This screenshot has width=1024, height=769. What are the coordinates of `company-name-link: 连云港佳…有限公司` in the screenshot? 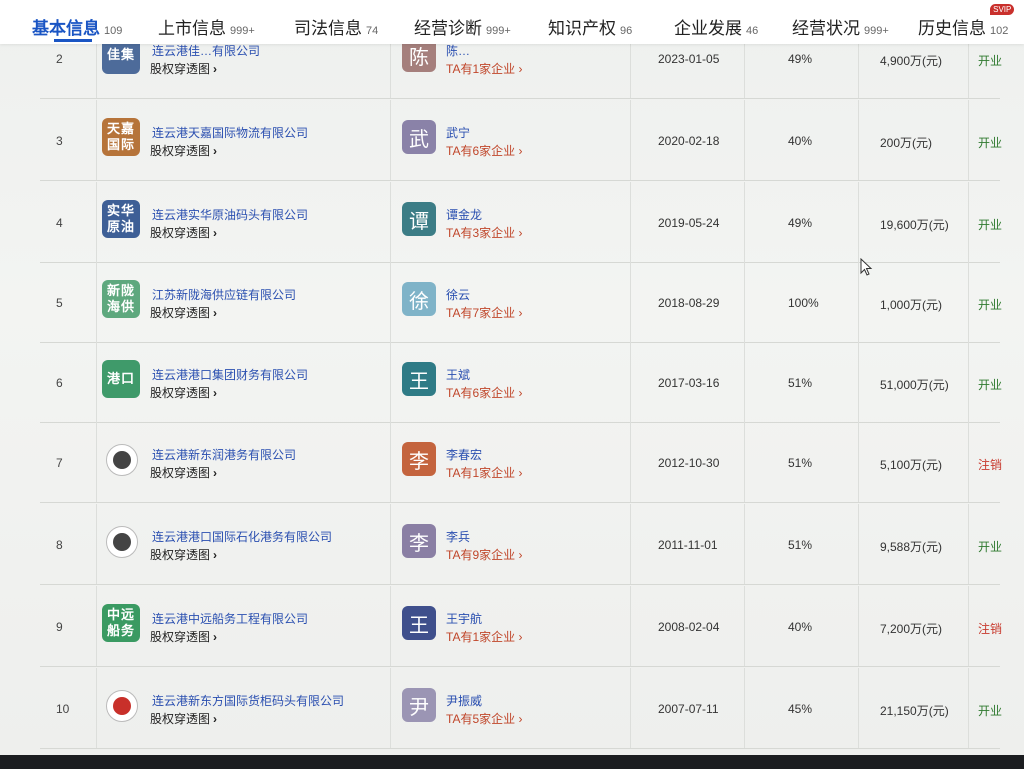 It's located at (206, 50).